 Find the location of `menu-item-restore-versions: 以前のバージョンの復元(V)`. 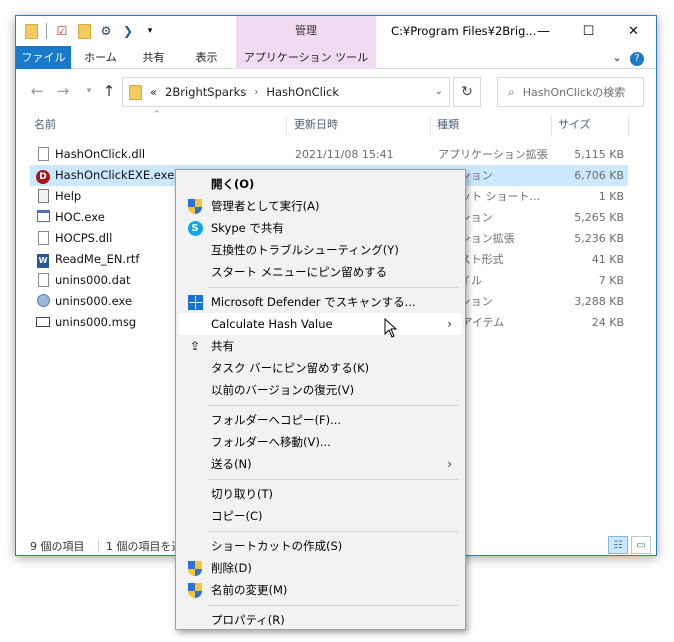

menu-item-restore-versions: 以前のバージョンの復元(V) is located at coordinates (320, 390).